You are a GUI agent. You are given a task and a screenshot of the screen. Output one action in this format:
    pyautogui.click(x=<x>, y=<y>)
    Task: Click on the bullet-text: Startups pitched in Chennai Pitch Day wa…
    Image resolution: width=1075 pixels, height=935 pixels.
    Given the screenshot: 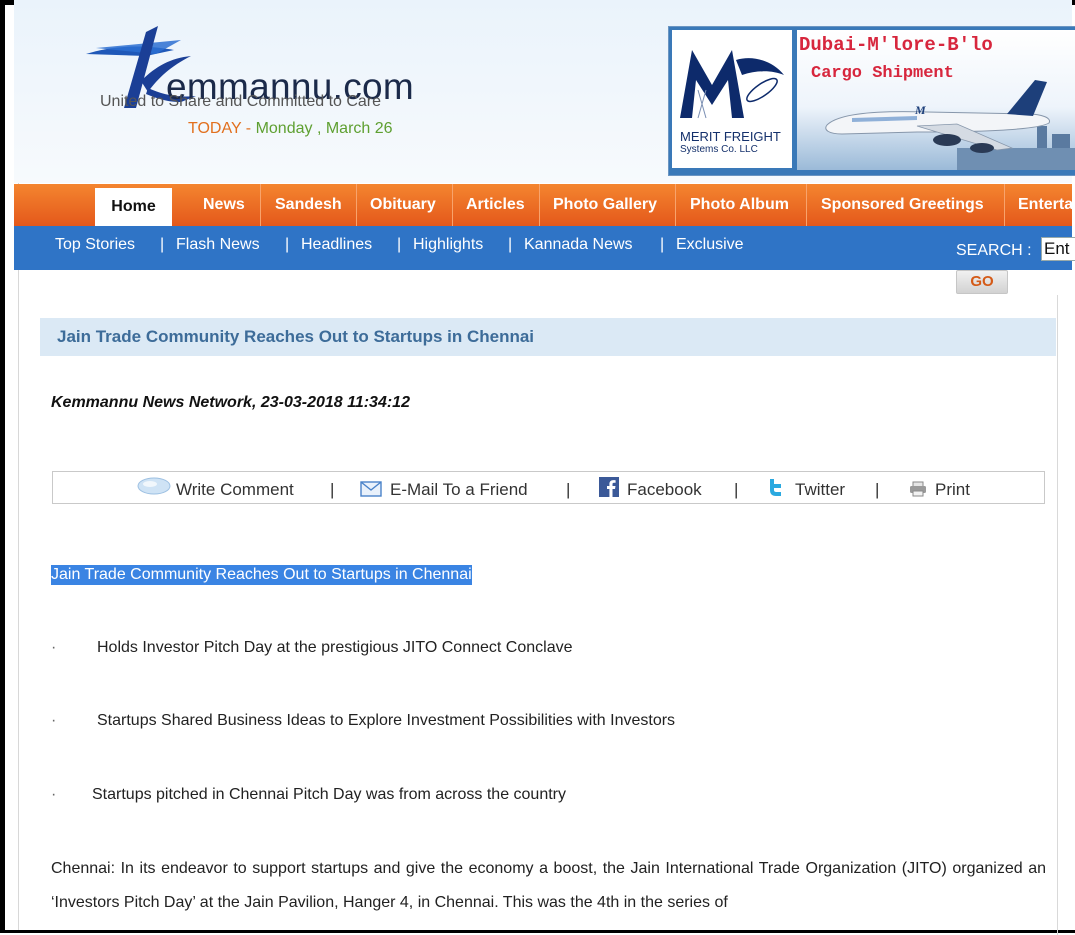 What is the action you would take?
    pyautogui.click(x=329, y=794)
    